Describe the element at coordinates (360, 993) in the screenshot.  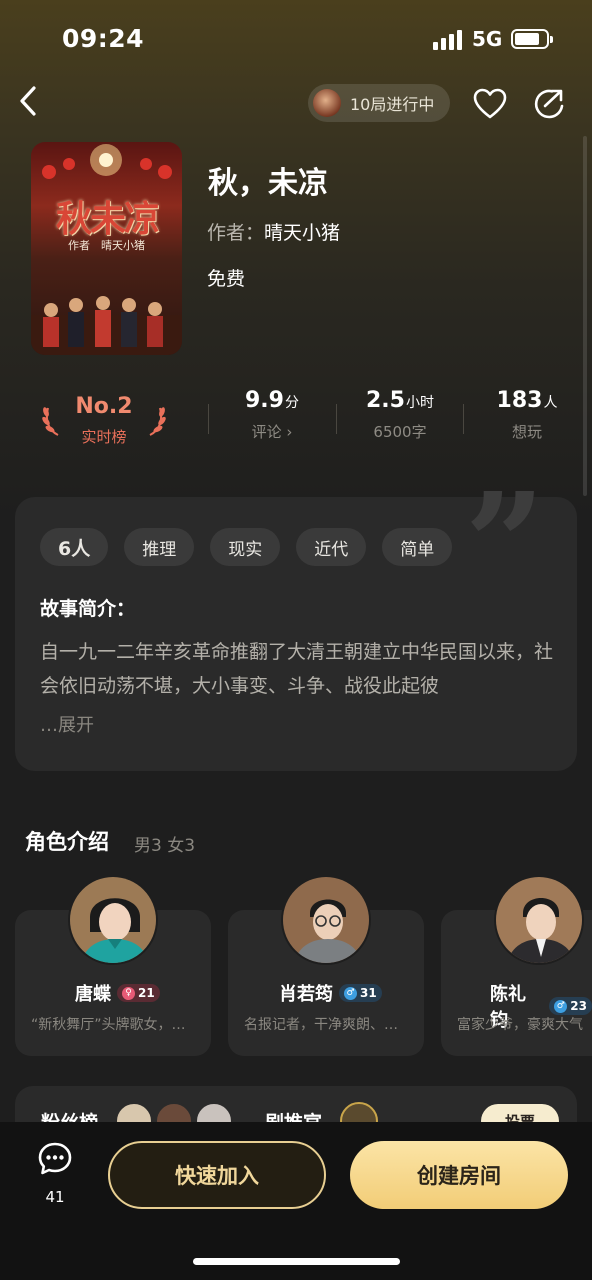
I see `male-age-badge: ♂ 31` at that location.